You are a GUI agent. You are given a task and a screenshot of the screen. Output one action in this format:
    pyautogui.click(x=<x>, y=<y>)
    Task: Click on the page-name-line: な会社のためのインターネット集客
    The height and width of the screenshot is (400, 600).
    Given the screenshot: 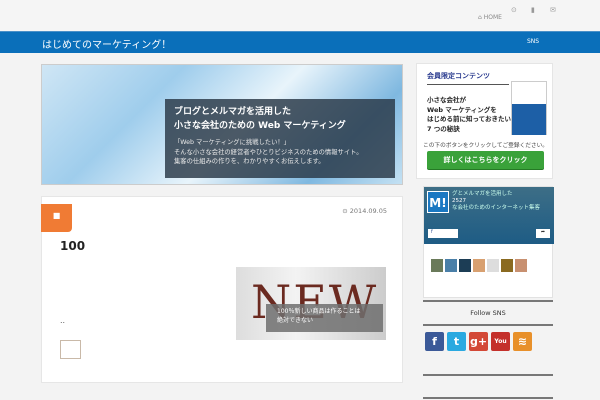 What is the action you would take?
    pyautogui.click(x=496, y=208)
    